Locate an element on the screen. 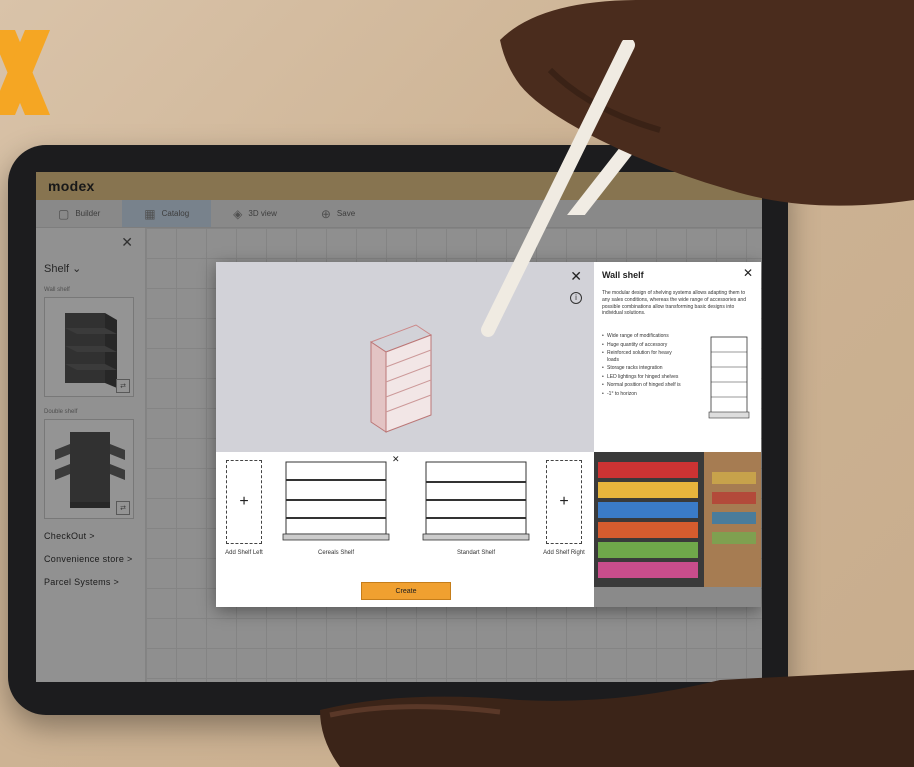 The height and width of the screenshot is (767, 914). create-button: Create is located at coordinates (406, 591).